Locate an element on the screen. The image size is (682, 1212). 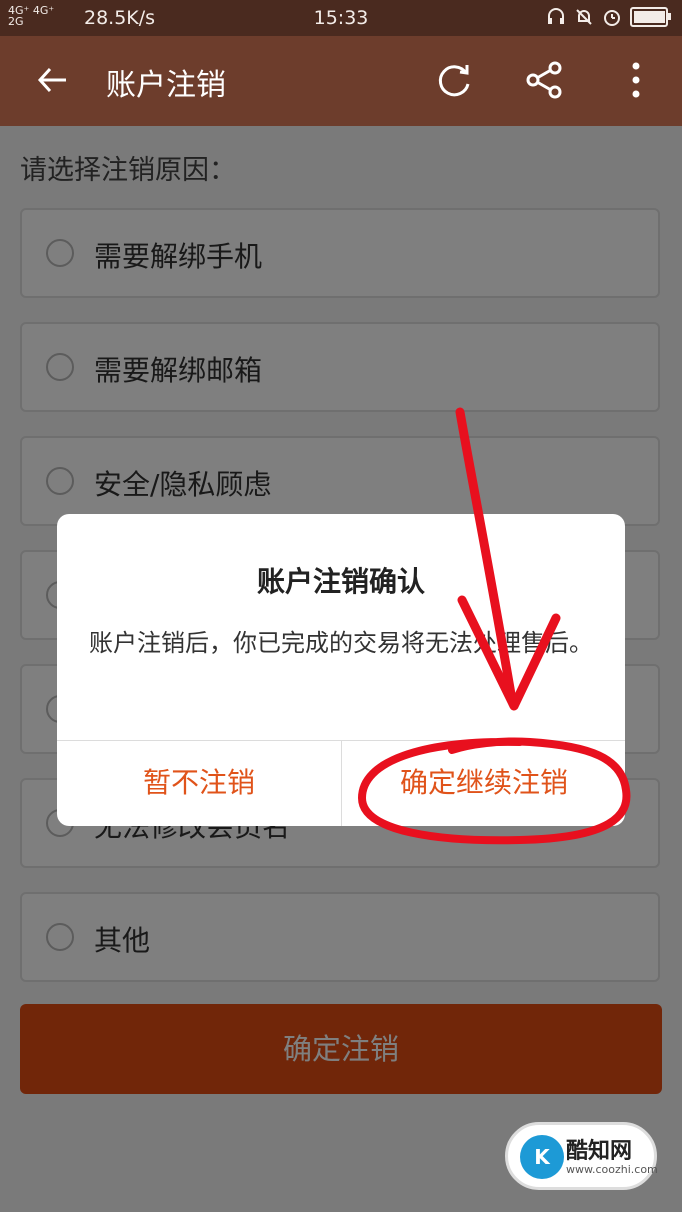
dialog-message: 账户注销后，你已完成的交易将无法处理售后。 is located at coordinates (341, 643).